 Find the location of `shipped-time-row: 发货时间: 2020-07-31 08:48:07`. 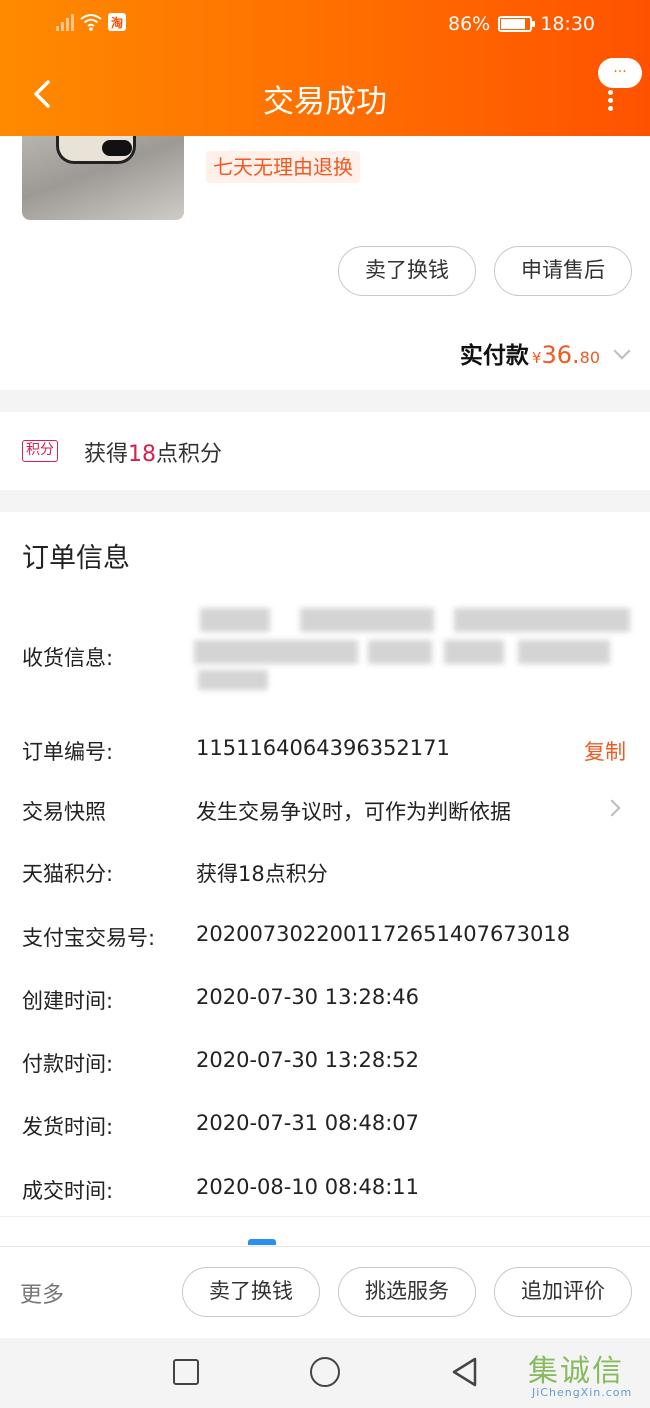

shipped-time-row: 发货时间: 2020-07-31 08:48:07 is located at coordinates (325, 1125).